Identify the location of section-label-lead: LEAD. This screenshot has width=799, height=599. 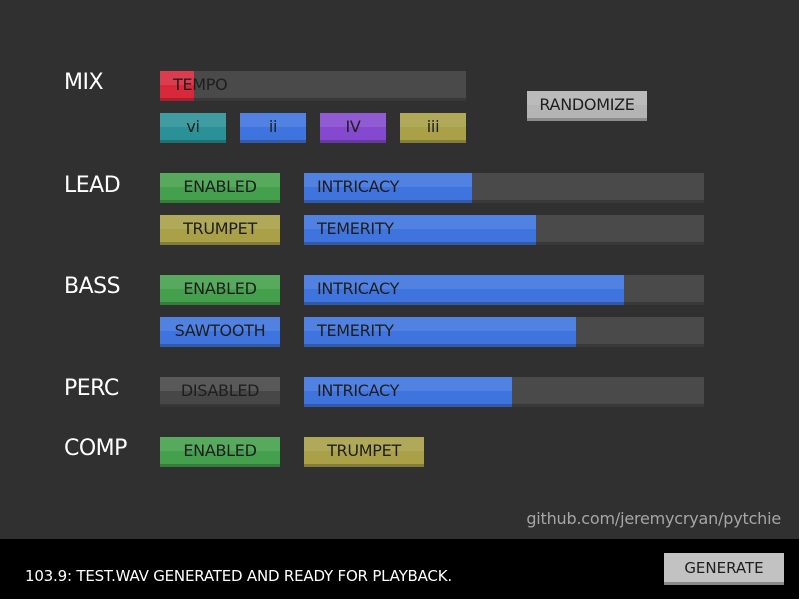
(92, 185).